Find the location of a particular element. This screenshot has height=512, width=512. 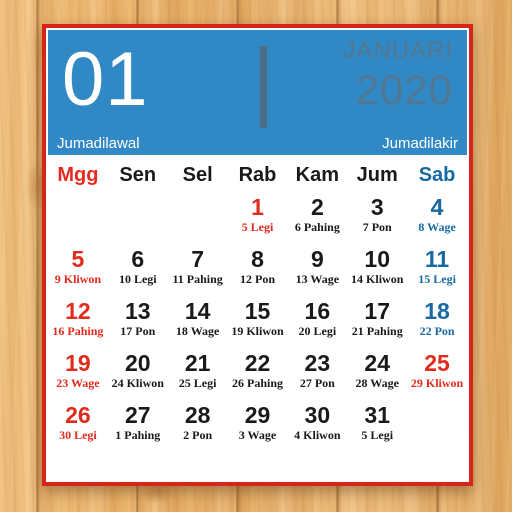

date-cell: 10 14 Kliwon is located at coordinates (377, 270).